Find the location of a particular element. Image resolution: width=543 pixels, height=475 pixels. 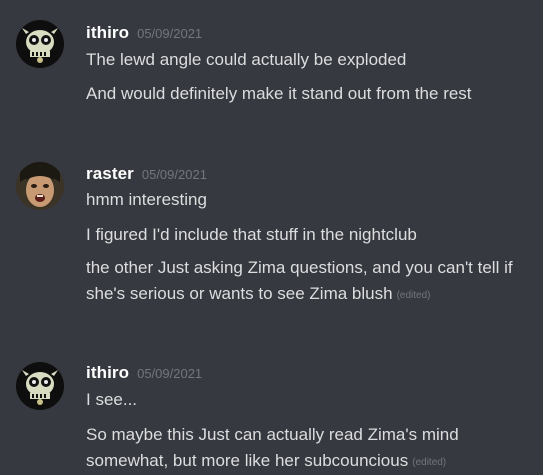

message-header: raster 05/09/2021 is located at coordinates (146, 175).